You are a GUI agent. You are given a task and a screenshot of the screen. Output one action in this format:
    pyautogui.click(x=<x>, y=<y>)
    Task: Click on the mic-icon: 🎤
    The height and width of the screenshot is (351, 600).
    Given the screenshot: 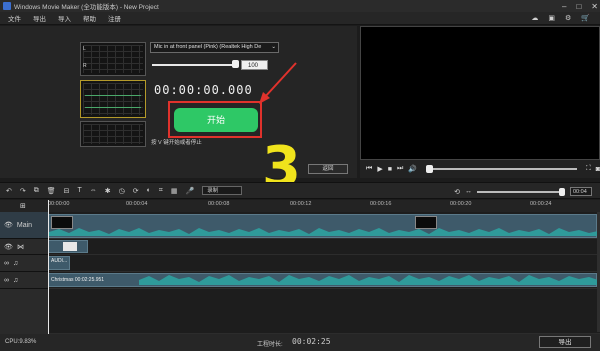 What is the action you would take?
    pyautogui.click(x=189, y=191)
    